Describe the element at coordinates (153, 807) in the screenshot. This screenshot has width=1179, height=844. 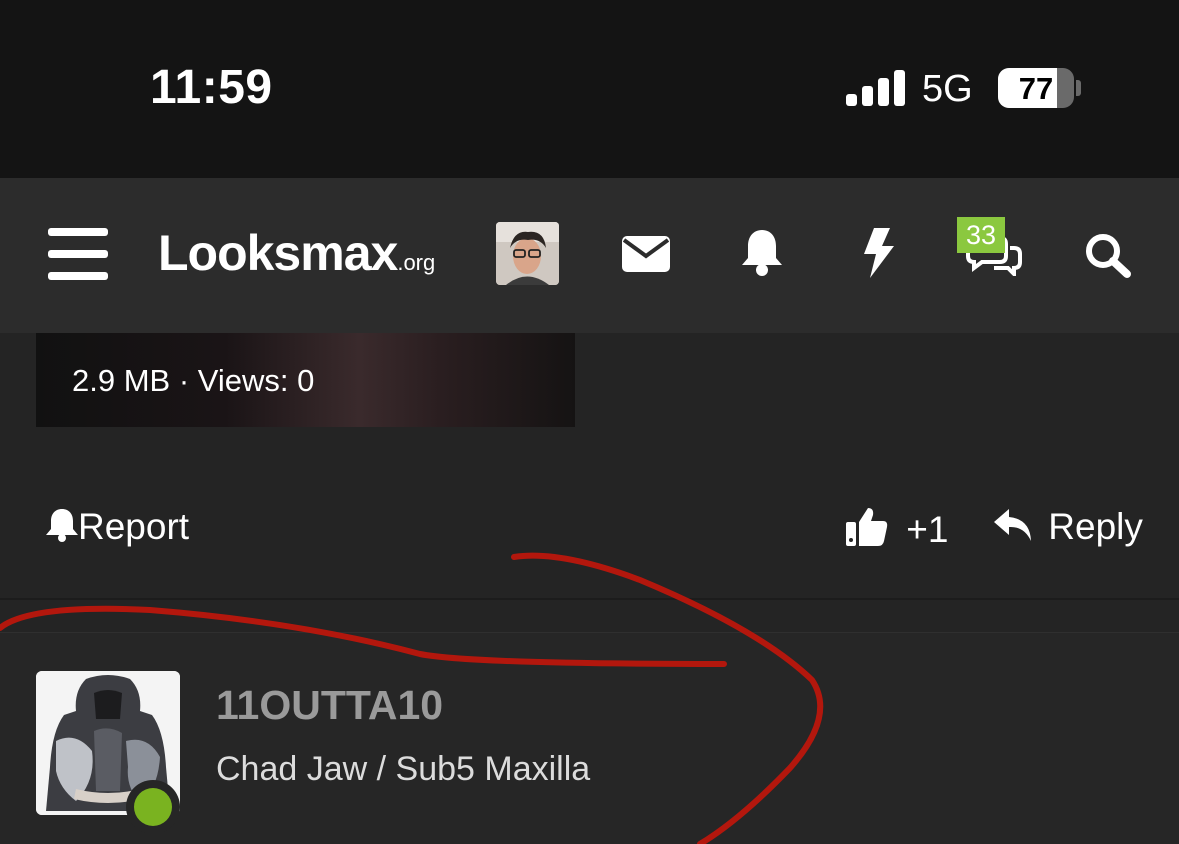
I see `online-status-indicator` at that location.